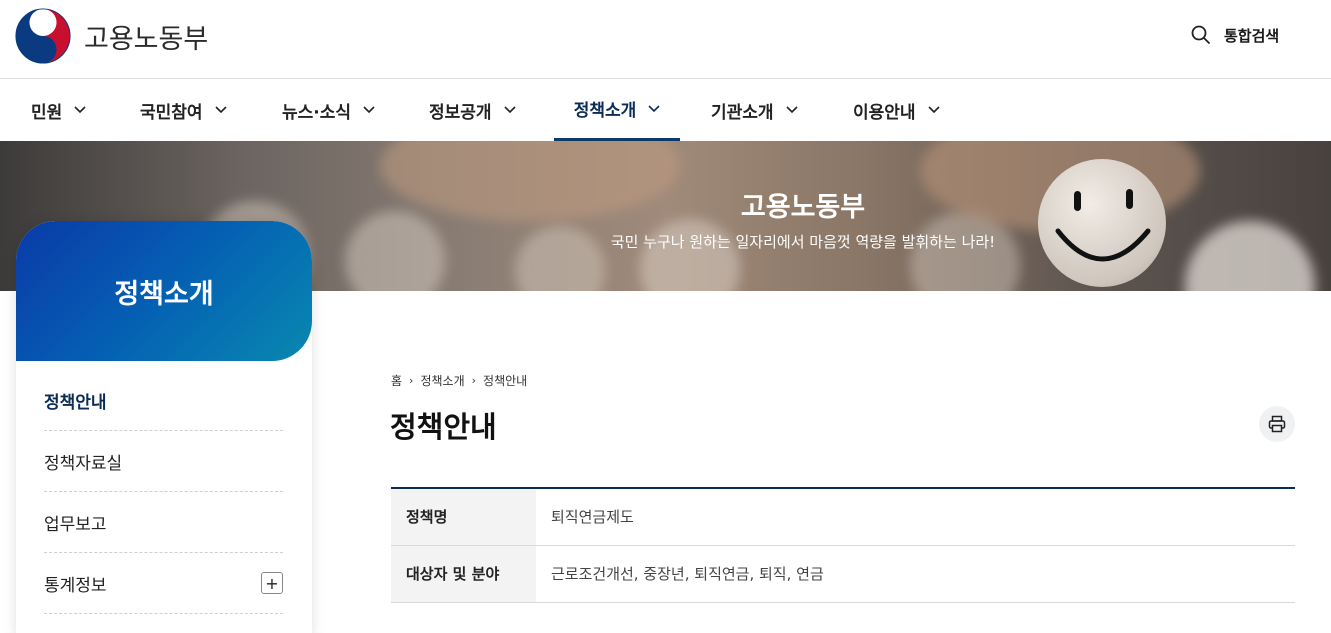 The width and height of the screenshot is (1331, 633). I want to click on breadcrumb-home: 홈, so click(396, 380).